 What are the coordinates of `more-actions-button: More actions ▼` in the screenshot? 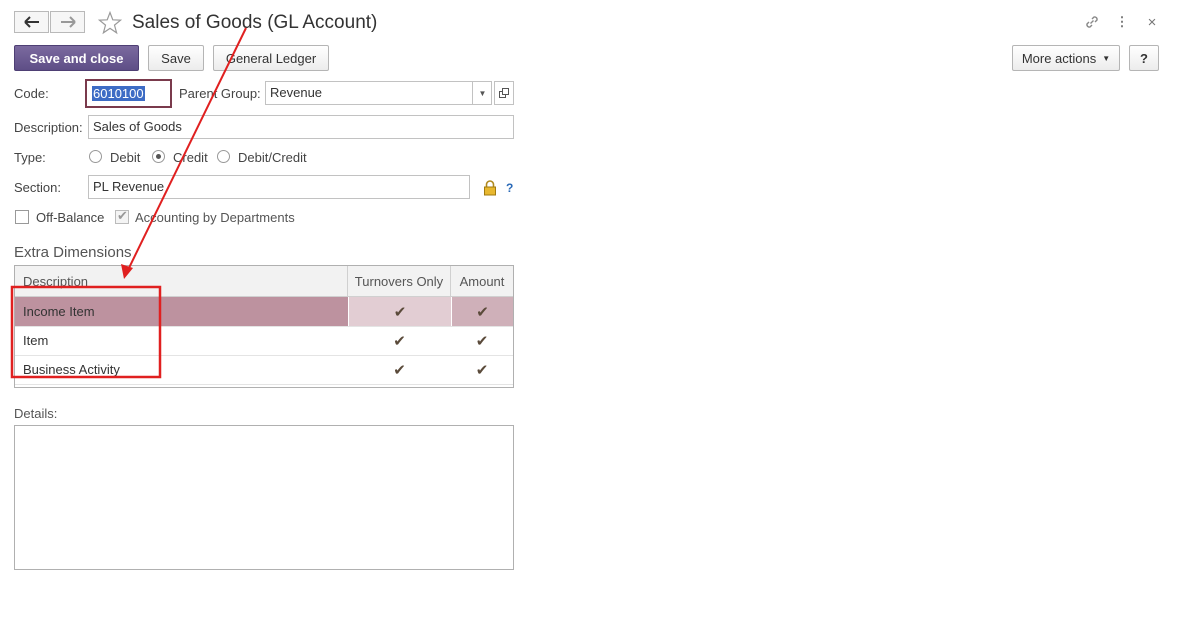 It's located at (1066, 58).